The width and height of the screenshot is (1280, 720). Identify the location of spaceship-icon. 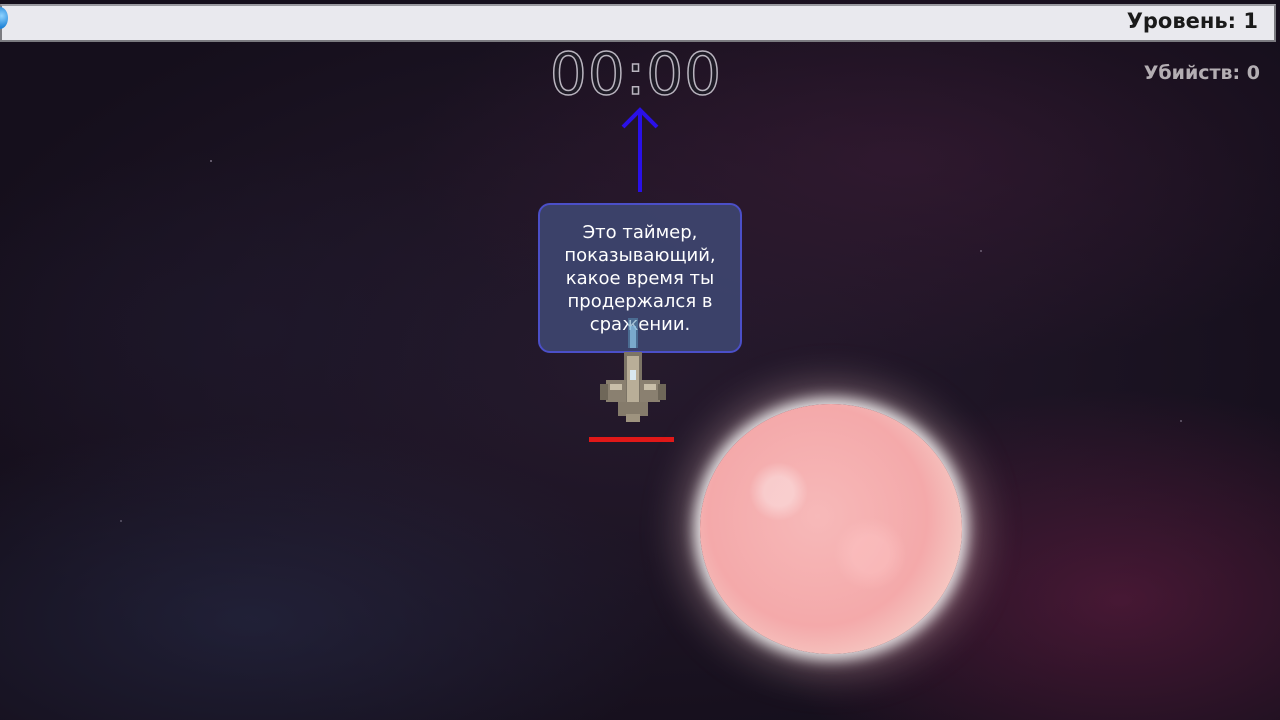
(633, 370).